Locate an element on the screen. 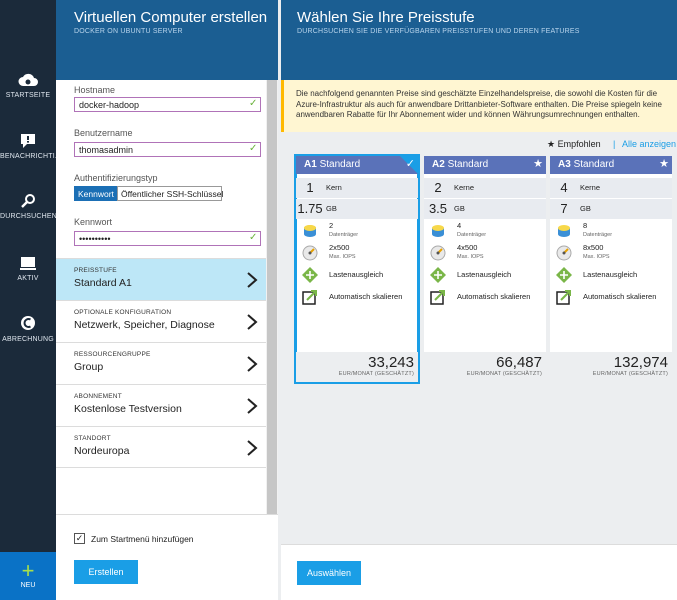 This screenshot has width=677, height=600. blade1-scrollbar is located at coordinates (272, 297).